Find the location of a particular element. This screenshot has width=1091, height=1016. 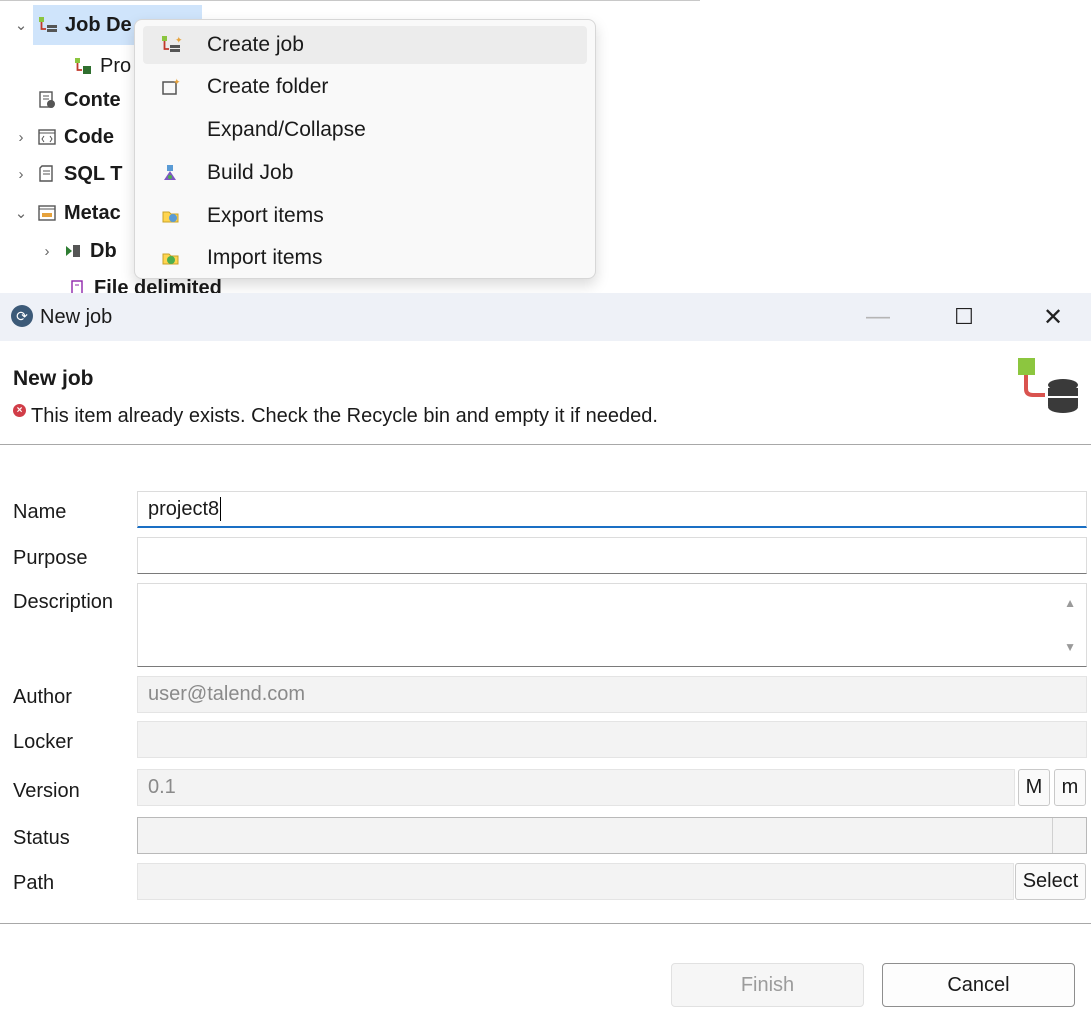

tree-item-contexts: Conte is located at coordinates (77, 100).